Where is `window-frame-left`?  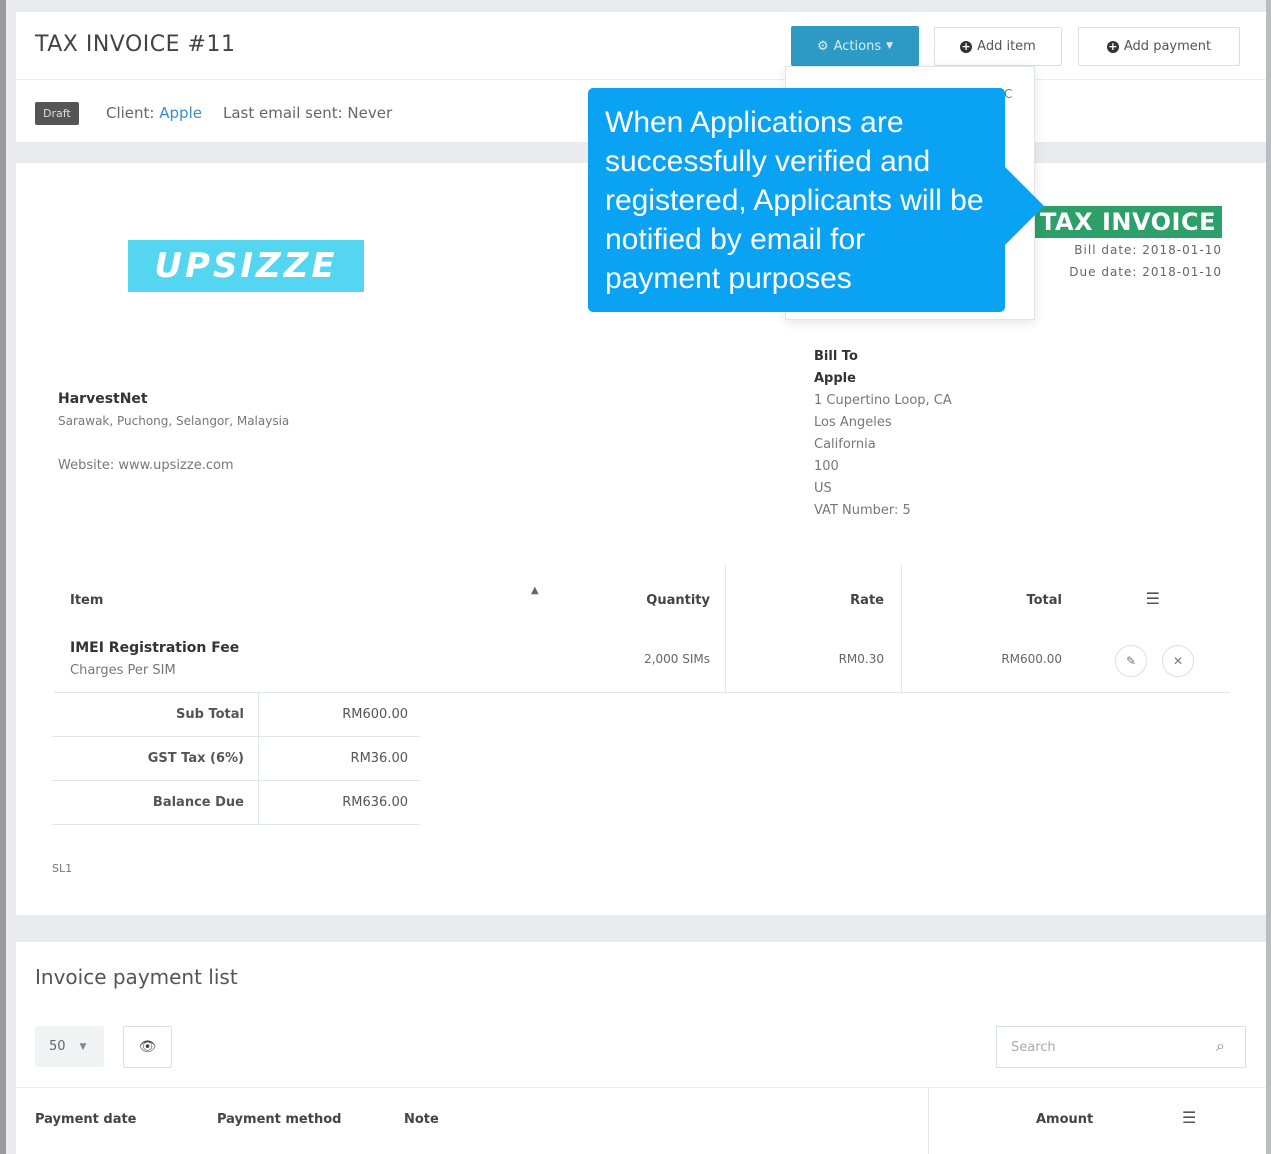
window-frame-left is located at coordinates (3, 577).